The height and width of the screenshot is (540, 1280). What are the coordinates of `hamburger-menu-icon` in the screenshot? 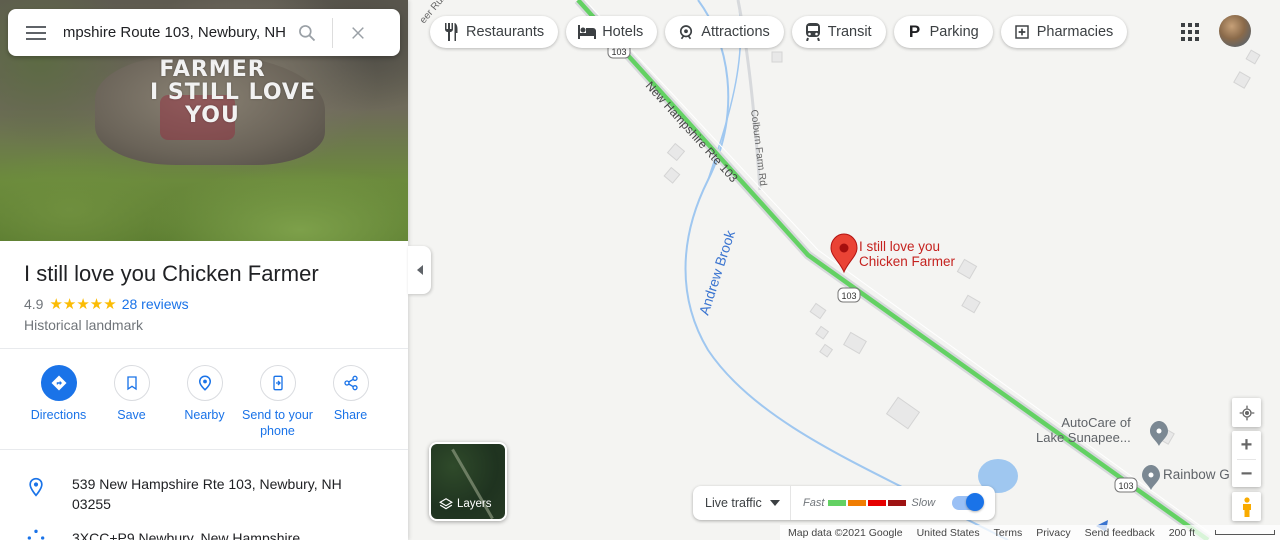 It's located at (36, 32).